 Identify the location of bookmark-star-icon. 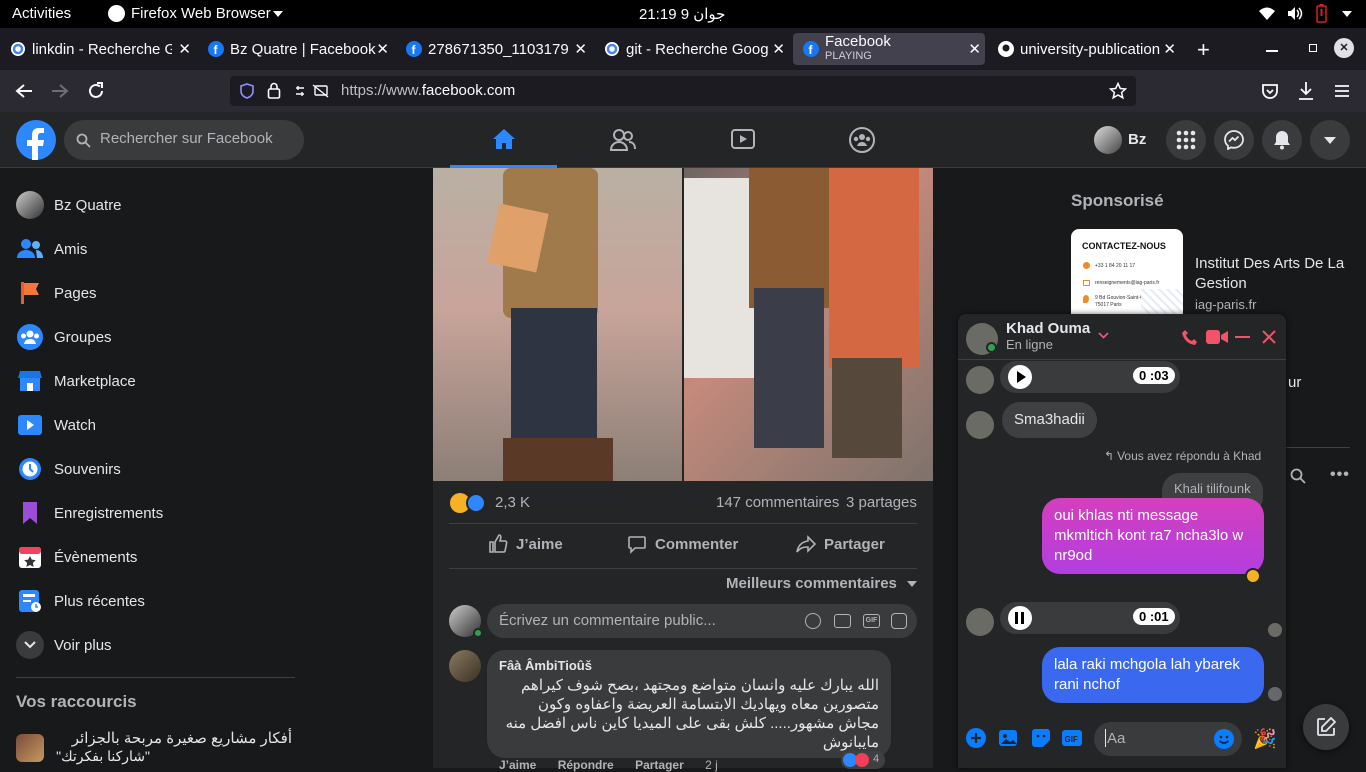
(1118, 91).